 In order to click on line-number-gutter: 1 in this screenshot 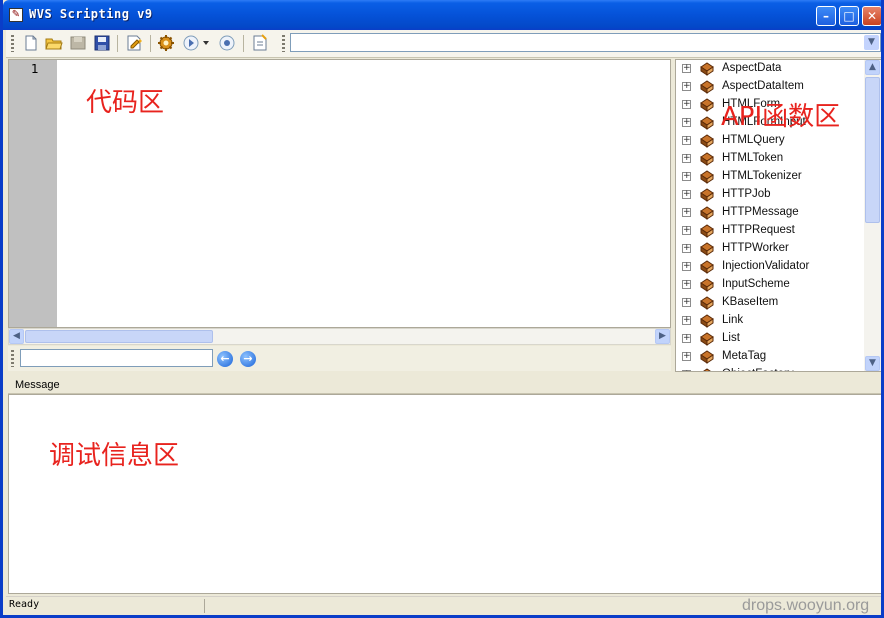, I will do `click(33, 193)`.